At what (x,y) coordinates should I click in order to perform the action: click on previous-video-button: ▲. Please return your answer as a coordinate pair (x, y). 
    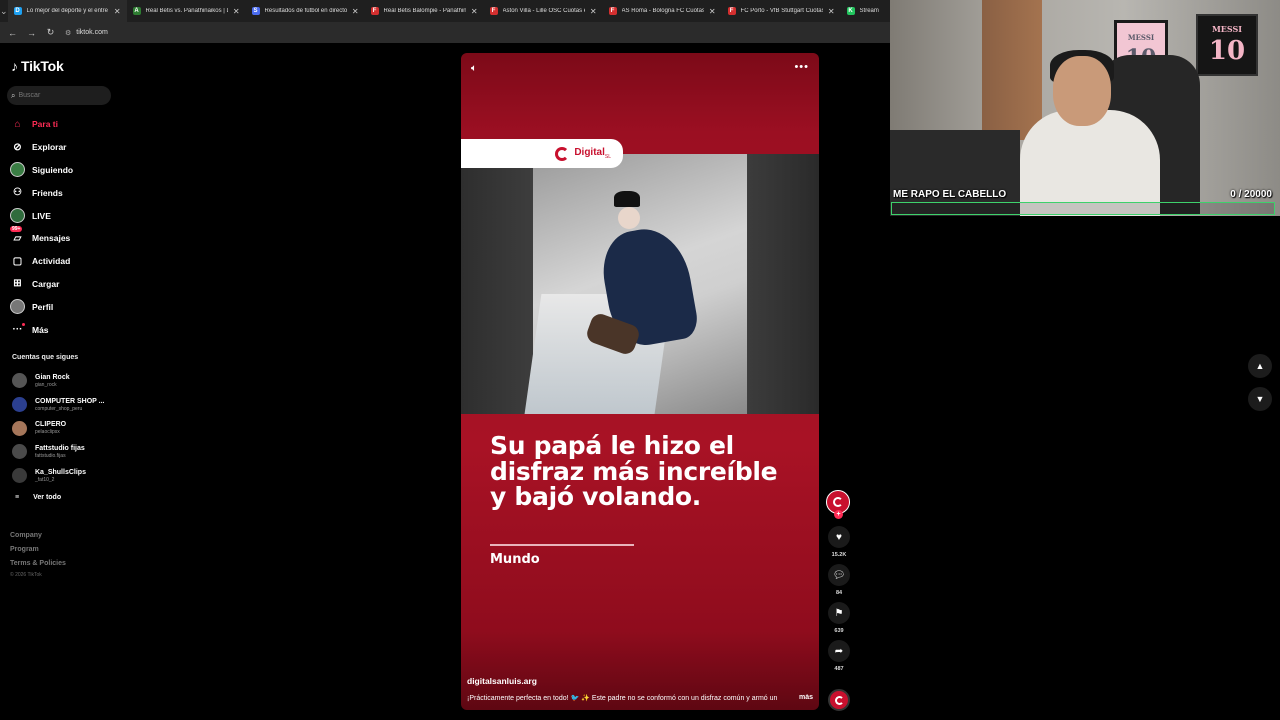
    Looking at the image, I should click on (1260, 366).